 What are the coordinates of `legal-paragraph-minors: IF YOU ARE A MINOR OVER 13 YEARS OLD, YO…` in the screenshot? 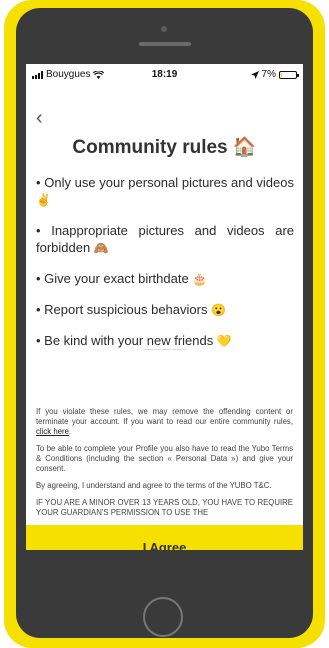 It's located at (164, 507).